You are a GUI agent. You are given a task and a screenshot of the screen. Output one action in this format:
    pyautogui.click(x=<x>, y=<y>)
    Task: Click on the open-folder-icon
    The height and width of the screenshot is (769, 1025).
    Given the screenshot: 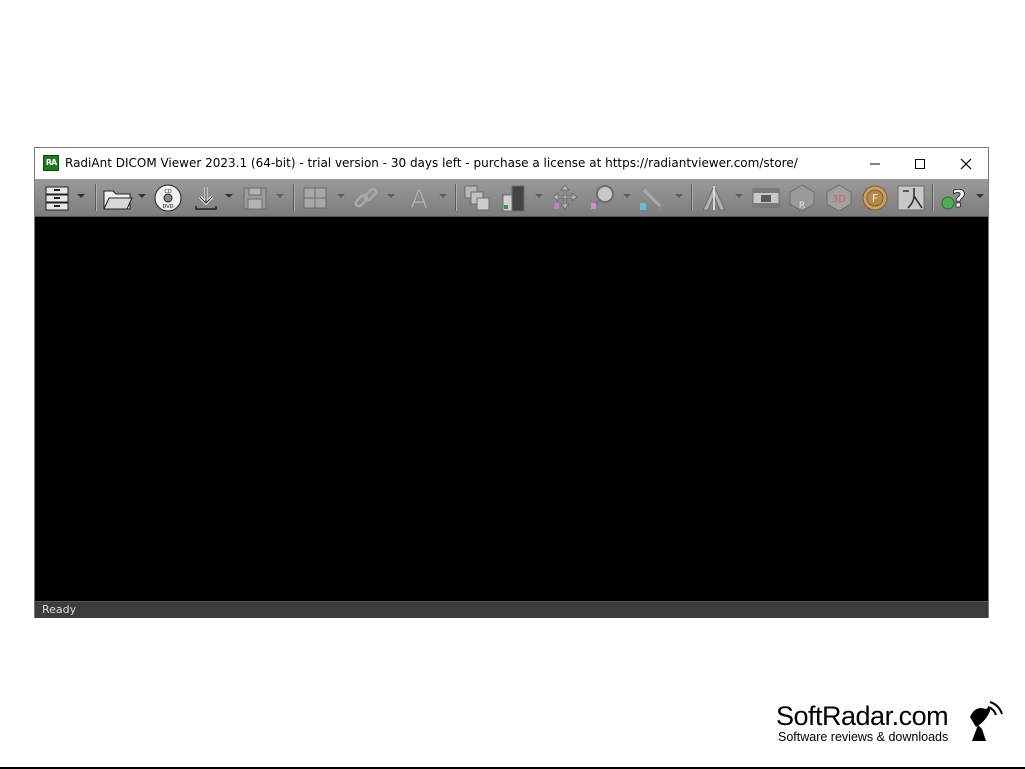 What is the action you would take?
    pyautogui.click(x=118, y=199)
    